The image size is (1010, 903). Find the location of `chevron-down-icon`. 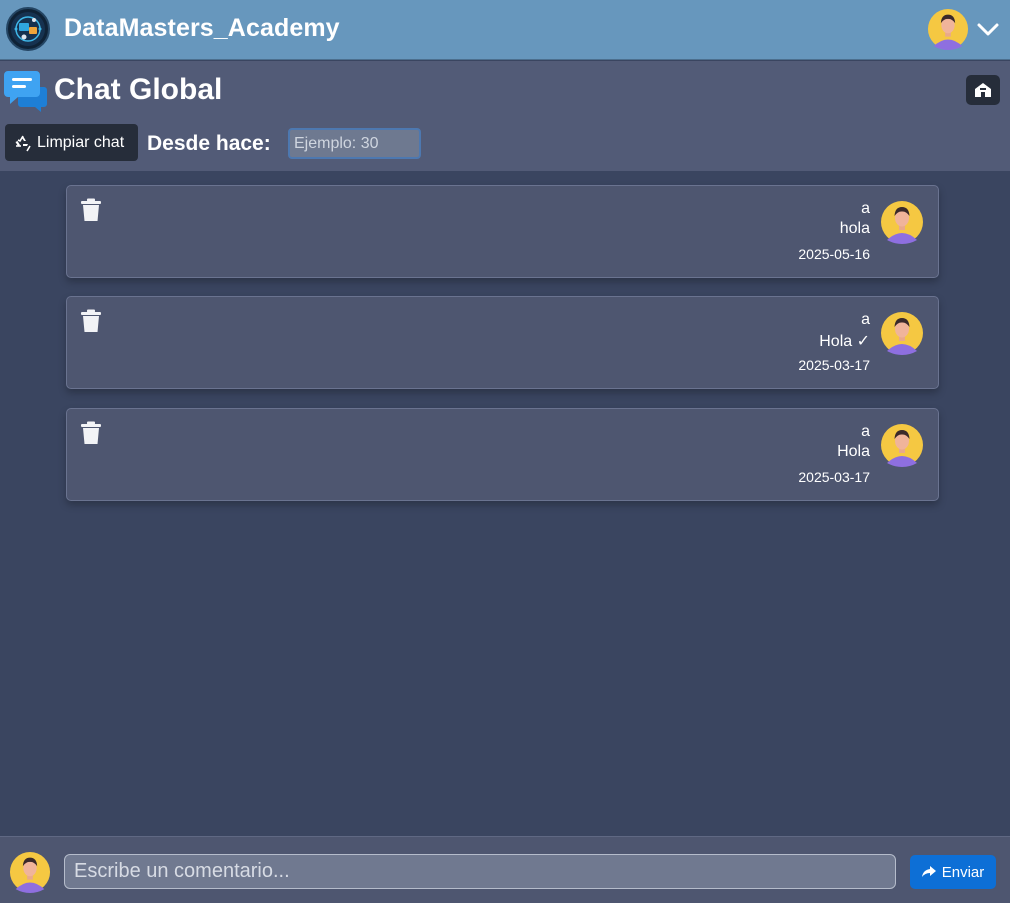

chevron-down-icon is located at coordinates (988, 29).